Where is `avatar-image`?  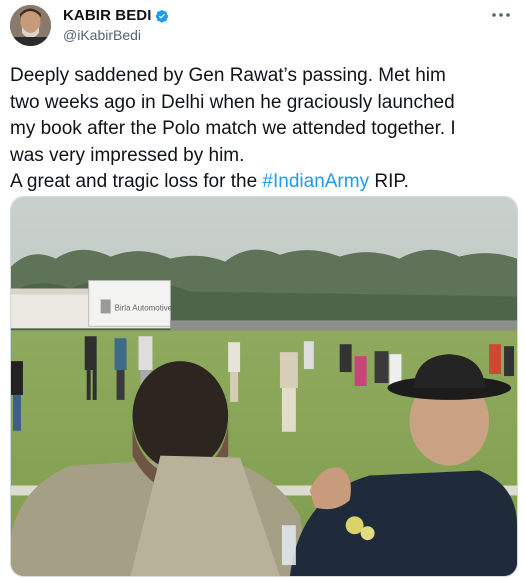 avatar-image is located at coordinates (30, 25).